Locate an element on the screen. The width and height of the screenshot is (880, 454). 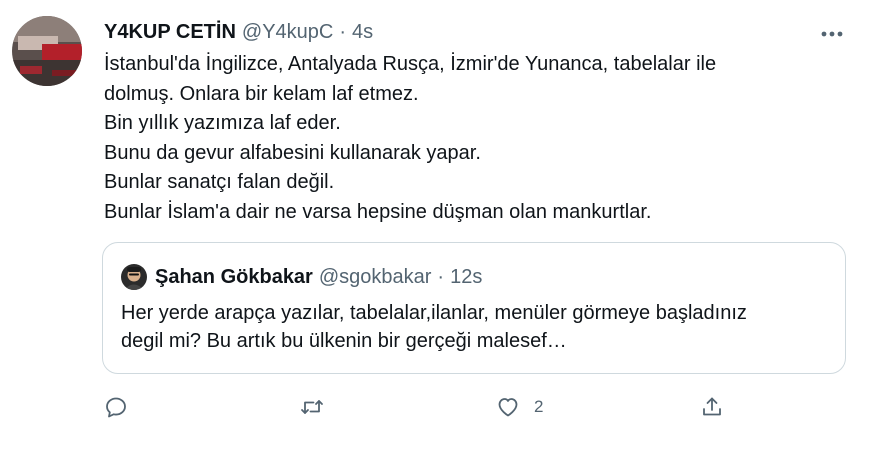
retweet-icon is located at coordinates (312, 407).